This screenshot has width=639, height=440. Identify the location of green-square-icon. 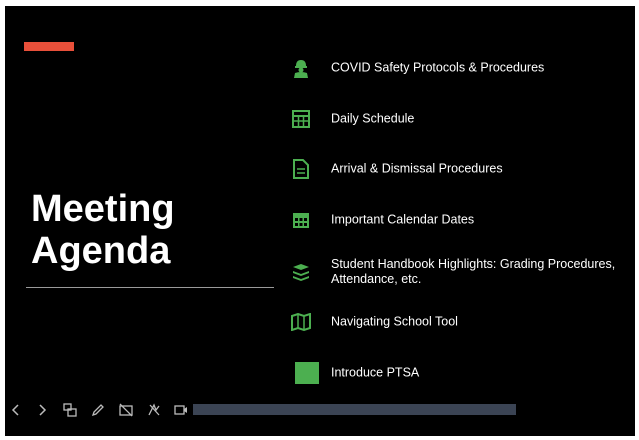
(307, 373).